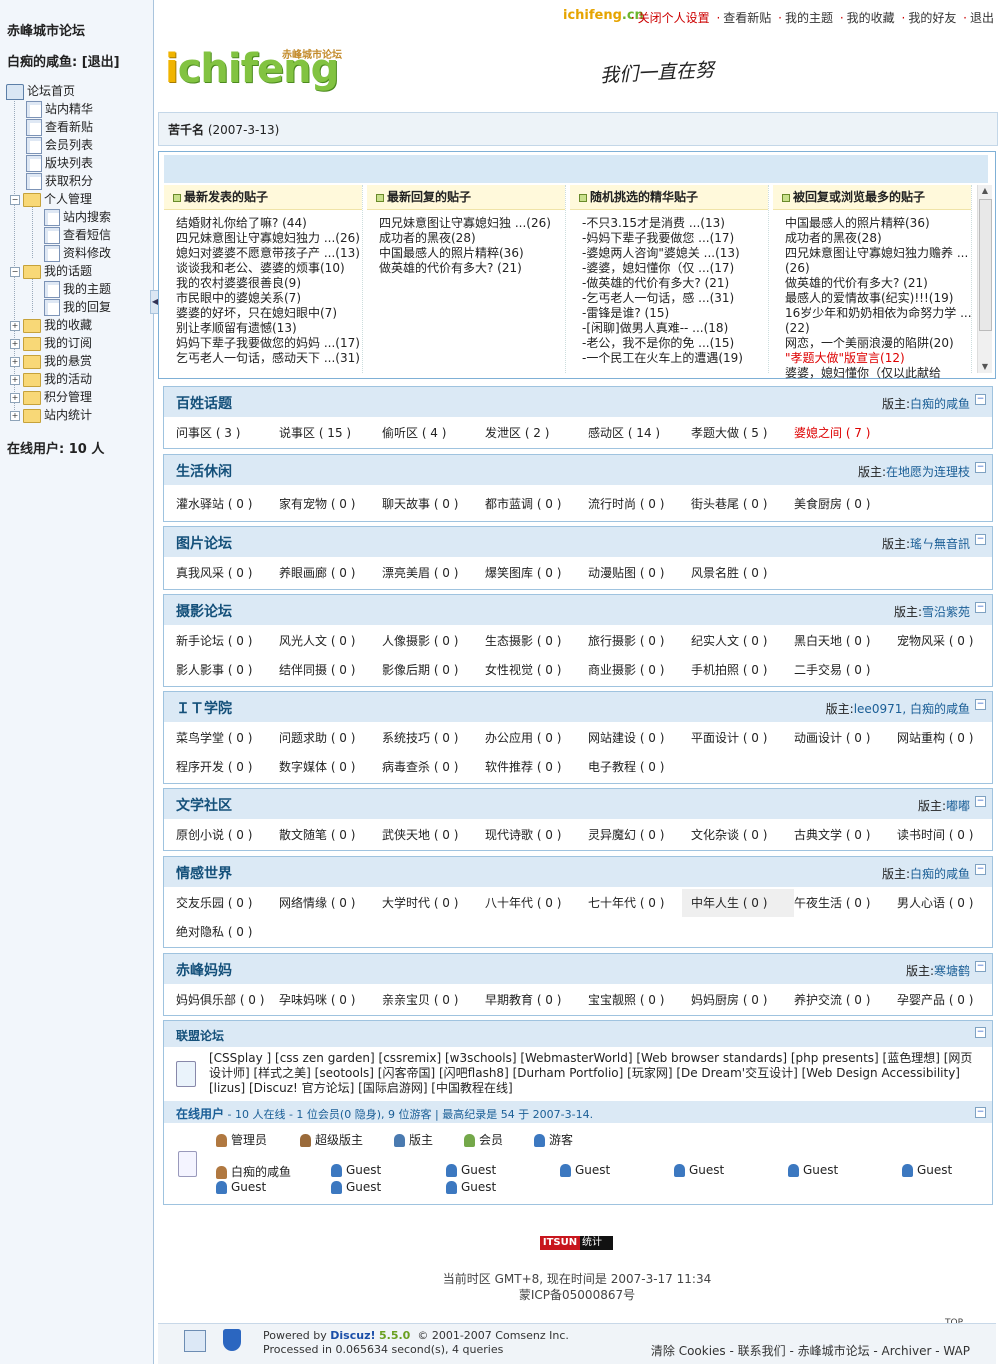 This screenshot has height=1364, width=1000. I want to click on hot-post-link: 妈妈下辈子我要做您的妈妈 ...(17), so click(269, 343).